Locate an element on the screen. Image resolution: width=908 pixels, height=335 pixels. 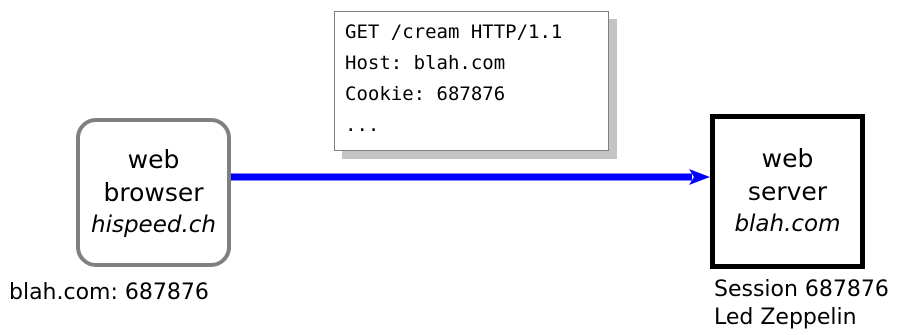
server-session-value: Led Zeppelin is located at coordinates (785, 317).